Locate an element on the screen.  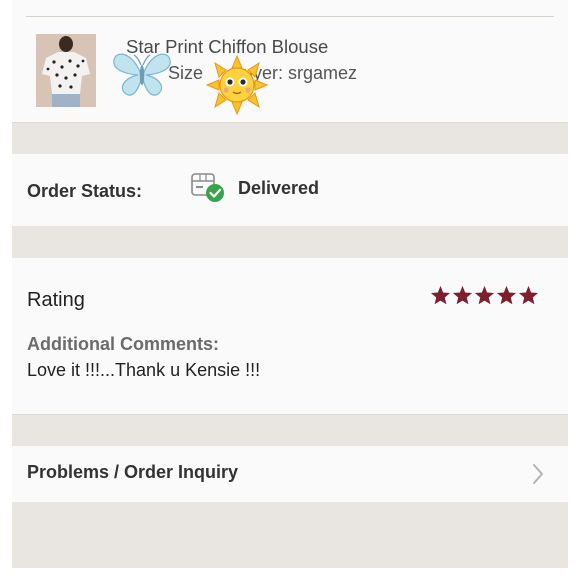
order-inquiry-label: Problems / Order Inquiry is located at coordinates (132, 472).